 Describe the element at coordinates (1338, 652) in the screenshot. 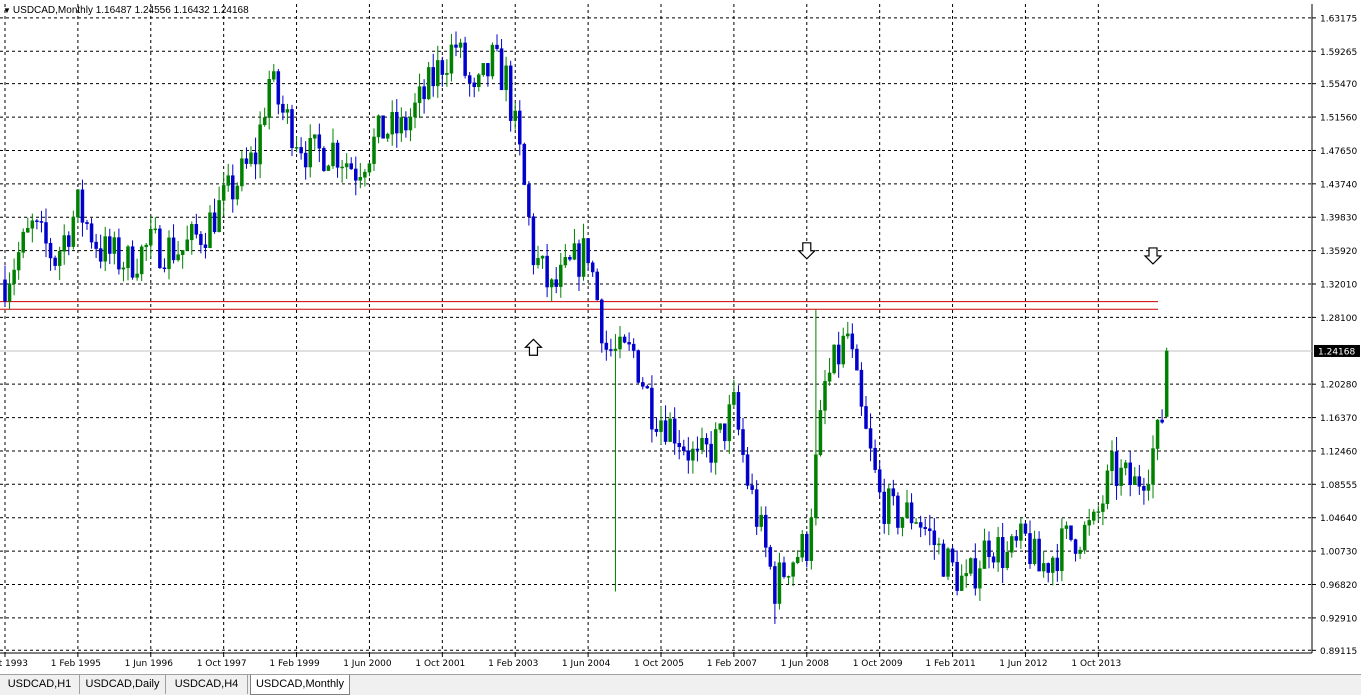

I see `price-axis-label: 0.89115` at that location.